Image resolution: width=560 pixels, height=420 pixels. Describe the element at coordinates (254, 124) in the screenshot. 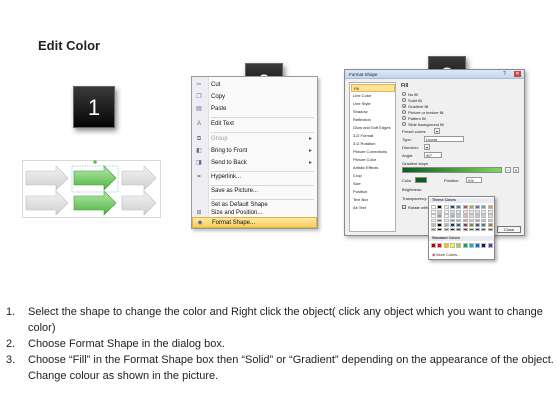

I see `menu-item-edit-text: A Edit Text` at that location.